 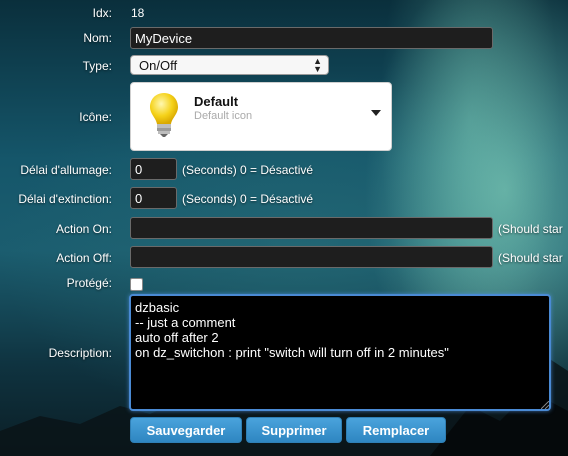 I want to click on protected-checkbox, so click(x=136, y=284).